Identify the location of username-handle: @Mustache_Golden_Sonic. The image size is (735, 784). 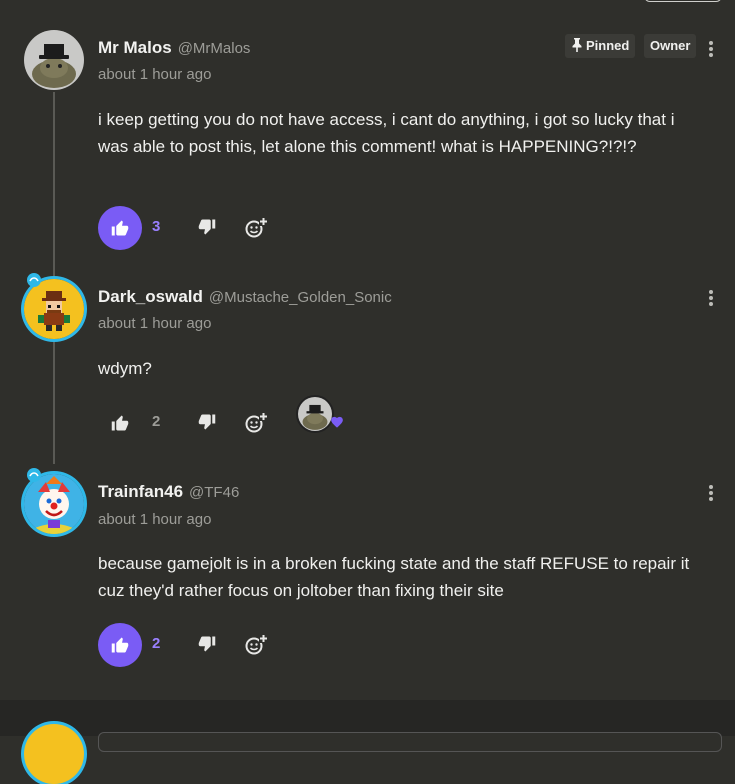
(300, 297).